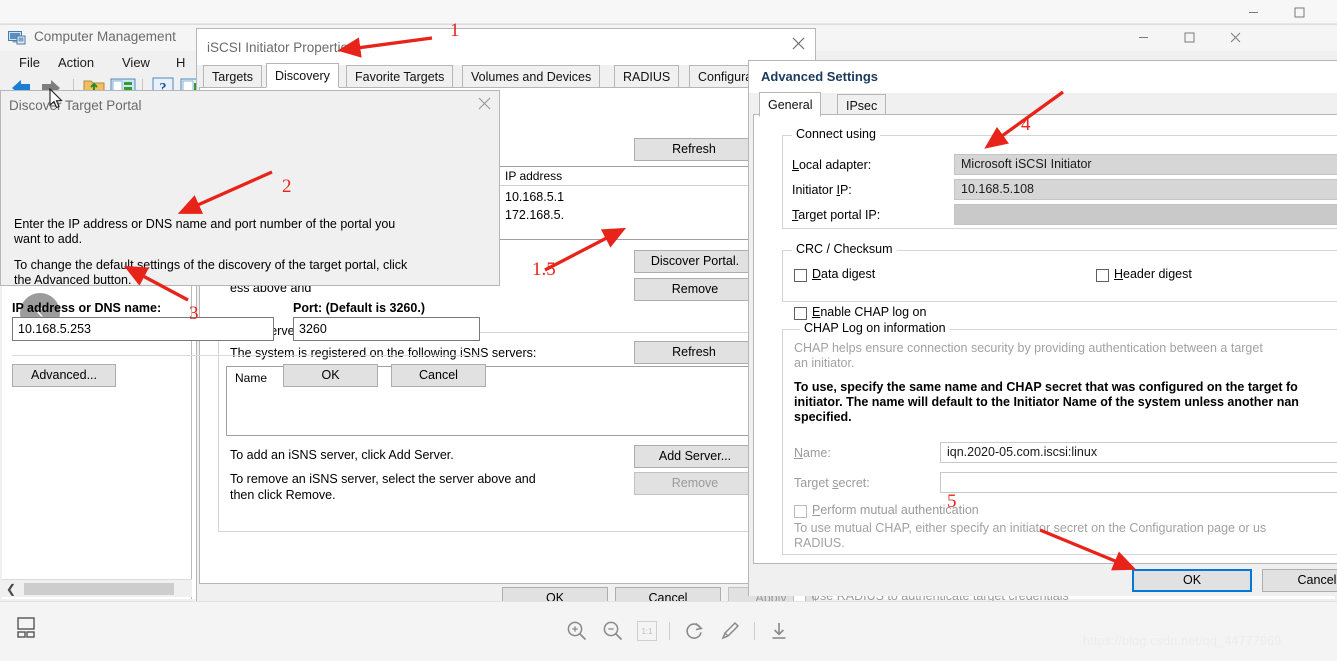 The width and height of the screenshot is (1337, 661). What do you see at coordinates (730, 631) in the screenshot?
I see `edit-pencil-icon` at bounding box center [730, 631].